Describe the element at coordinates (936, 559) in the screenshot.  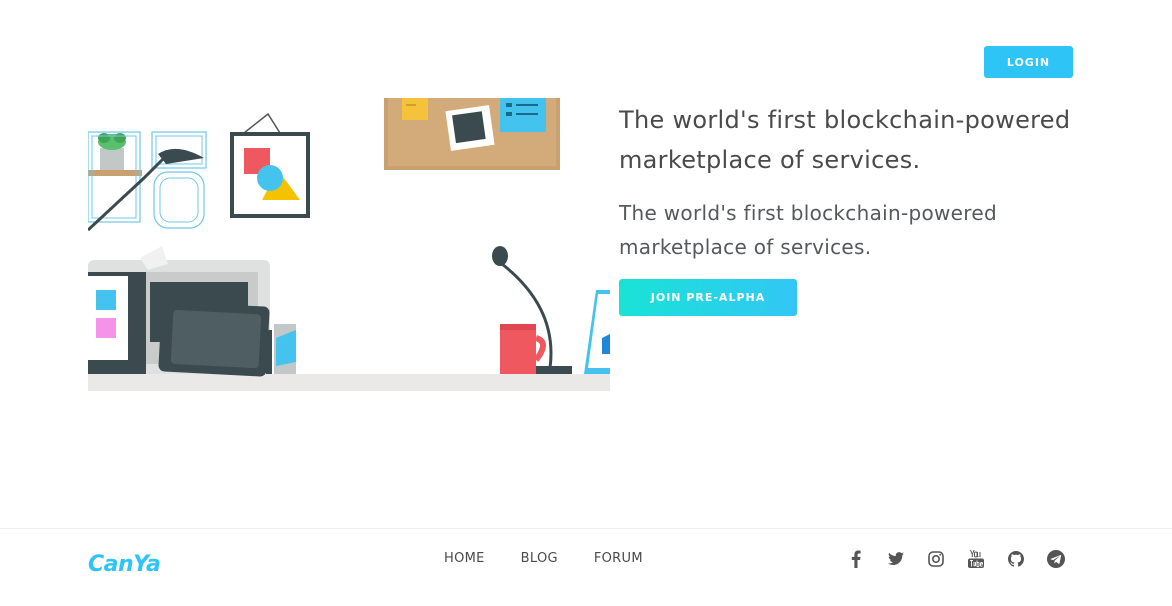
I see `instagram-icon` at that location.